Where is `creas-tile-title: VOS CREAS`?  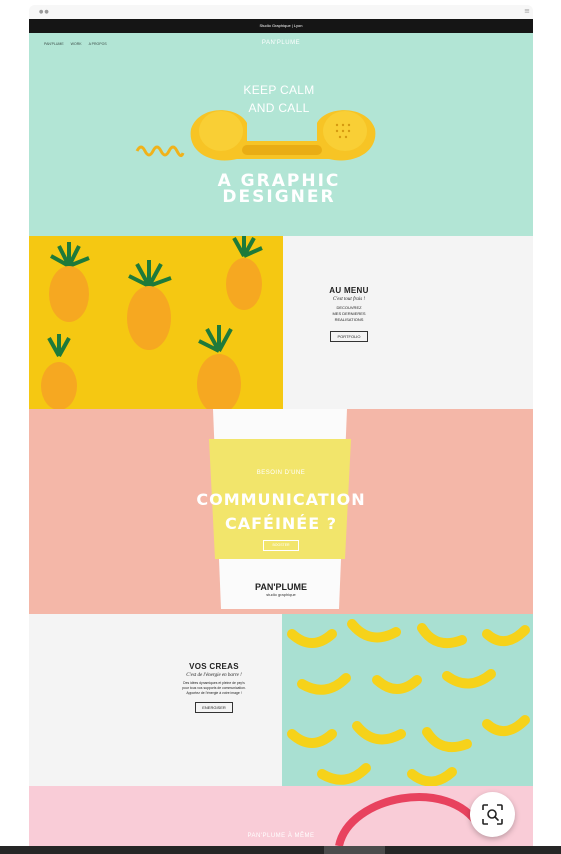 creas-tile-title: VOS CREAS is located at coordinates (214, 666).